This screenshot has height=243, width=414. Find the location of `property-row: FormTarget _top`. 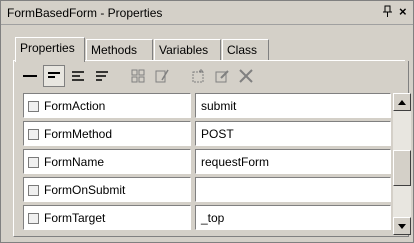

property-row: FormTarget _top is located at coordinates (206, 218).